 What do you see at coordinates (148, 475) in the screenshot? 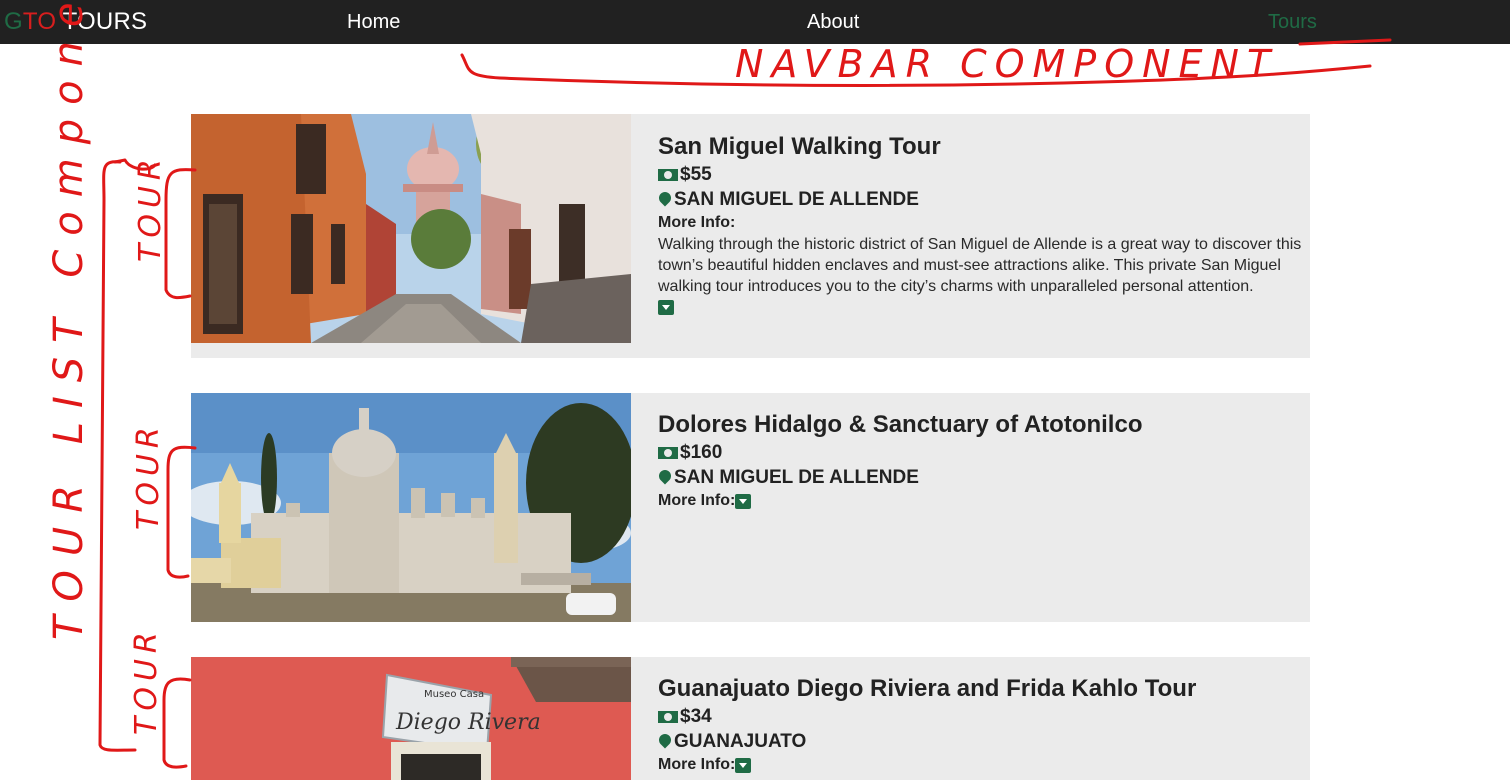
I see `annotation-tour-2: TOUR` at bounding box center [148, 475].